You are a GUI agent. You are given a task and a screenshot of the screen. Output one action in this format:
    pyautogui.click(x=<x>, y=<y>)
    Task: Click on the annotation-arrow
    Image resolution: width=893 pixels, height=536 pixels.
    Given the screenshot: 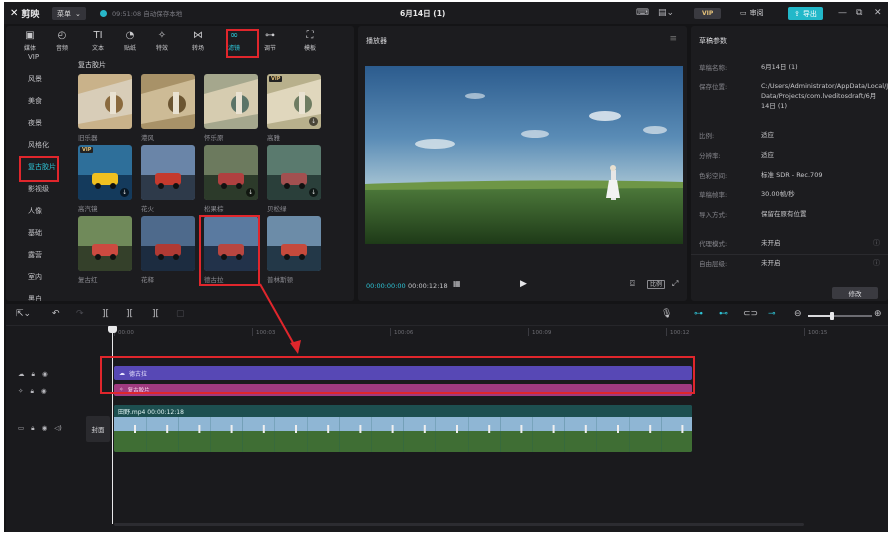 What is the action you would take?
    pyautogui.click(x=280, y=318)
    